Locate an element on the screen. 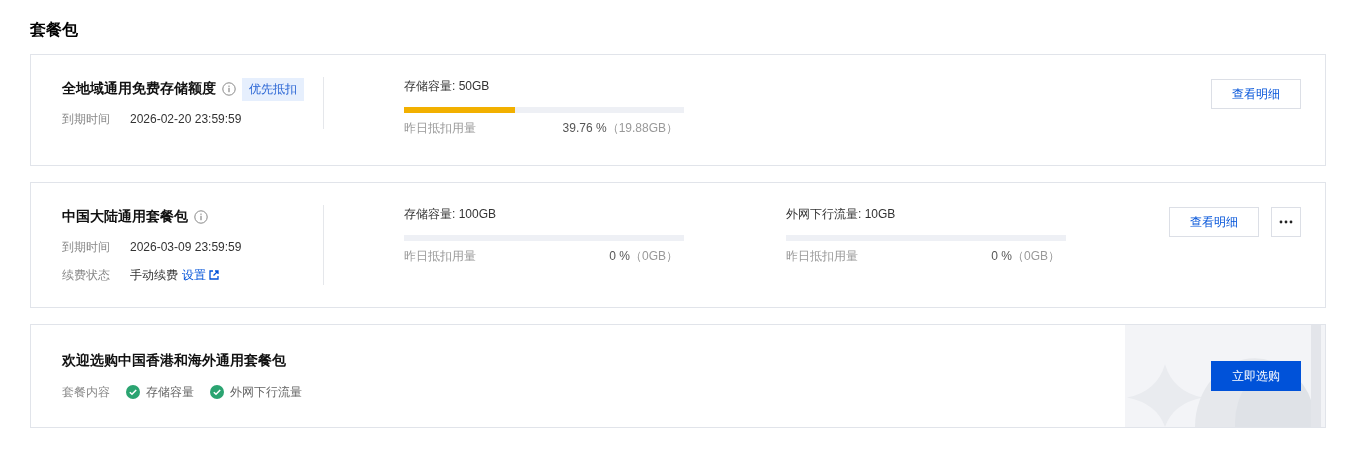 The height and width of the screenshot is (452, 1352). content-label: 套餐内容 is located at coordinates (86, 392).